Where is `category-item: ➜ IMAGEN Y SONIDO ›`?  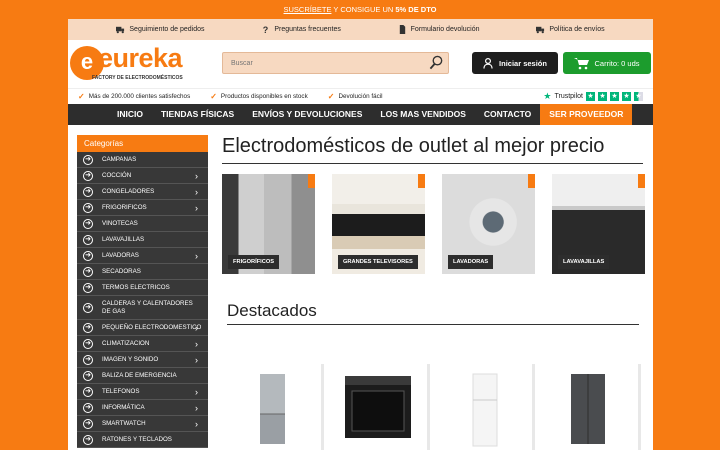
category-item: ➜ IMAGEN Y SONIDO › is located at coordinates (142, 360).